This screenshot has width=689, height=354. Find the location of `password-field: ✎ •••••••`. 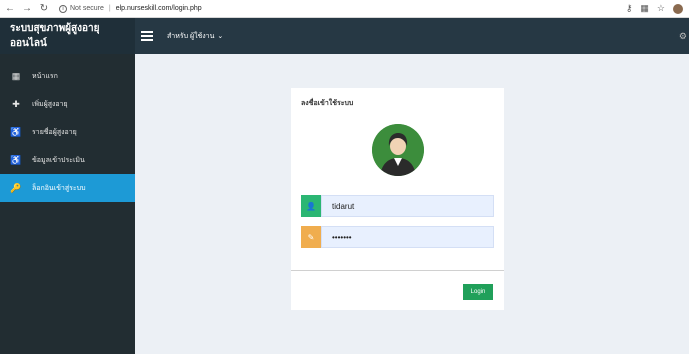

password-field: ✎ ••••••• is located at coordinates (397, 237).